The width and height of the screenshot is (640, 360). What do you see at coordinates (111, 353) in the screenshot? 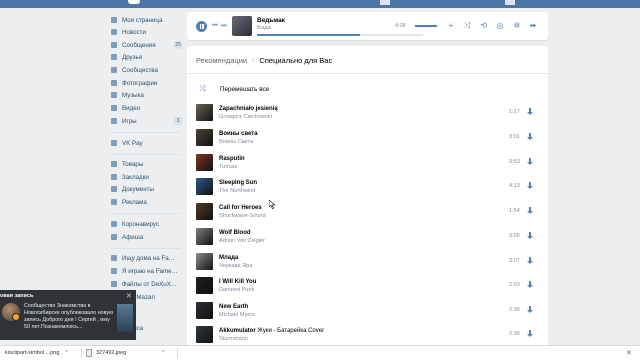
I see `download-file-name: 327492.jpeg` at bounding box center [111, 353].